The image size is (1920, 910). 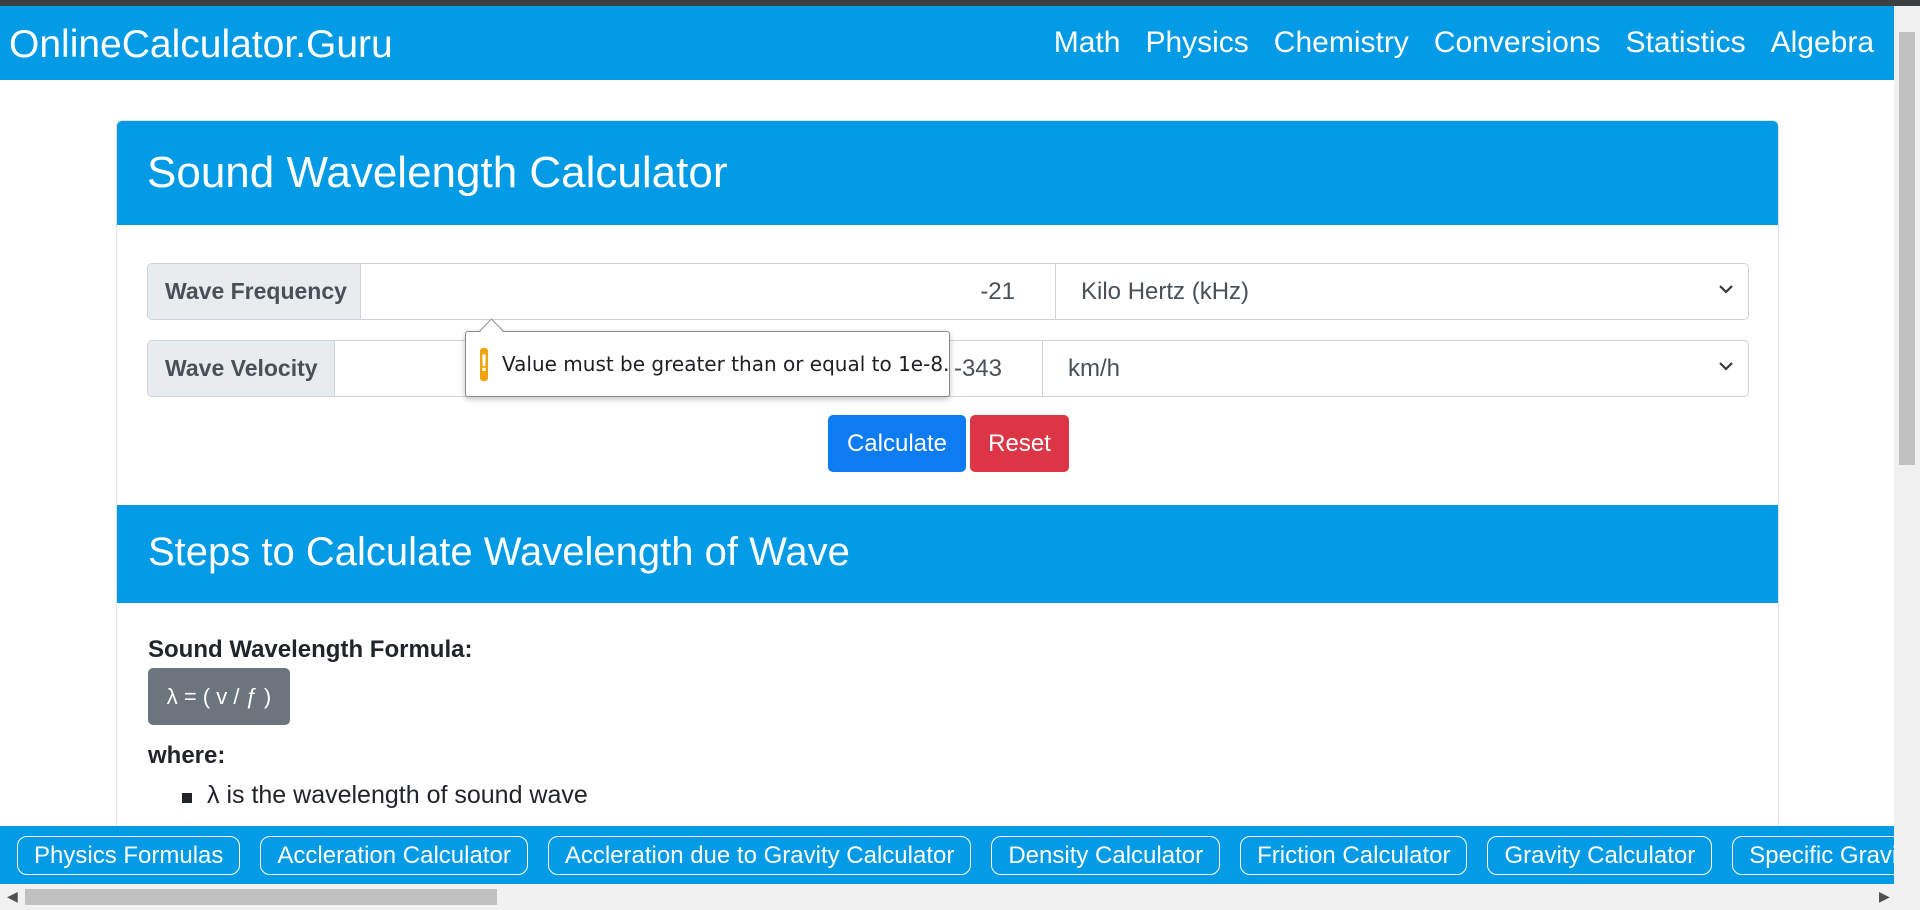 I want to click on frequency-unit-select: Kilo Hertz (kHz), so click(x=1402, y=291).